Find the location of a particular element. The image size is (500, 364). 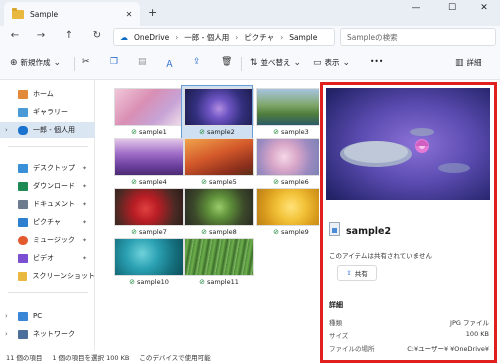

sidebar-item-label: ギャラリー is located at coordinates (50, 112).